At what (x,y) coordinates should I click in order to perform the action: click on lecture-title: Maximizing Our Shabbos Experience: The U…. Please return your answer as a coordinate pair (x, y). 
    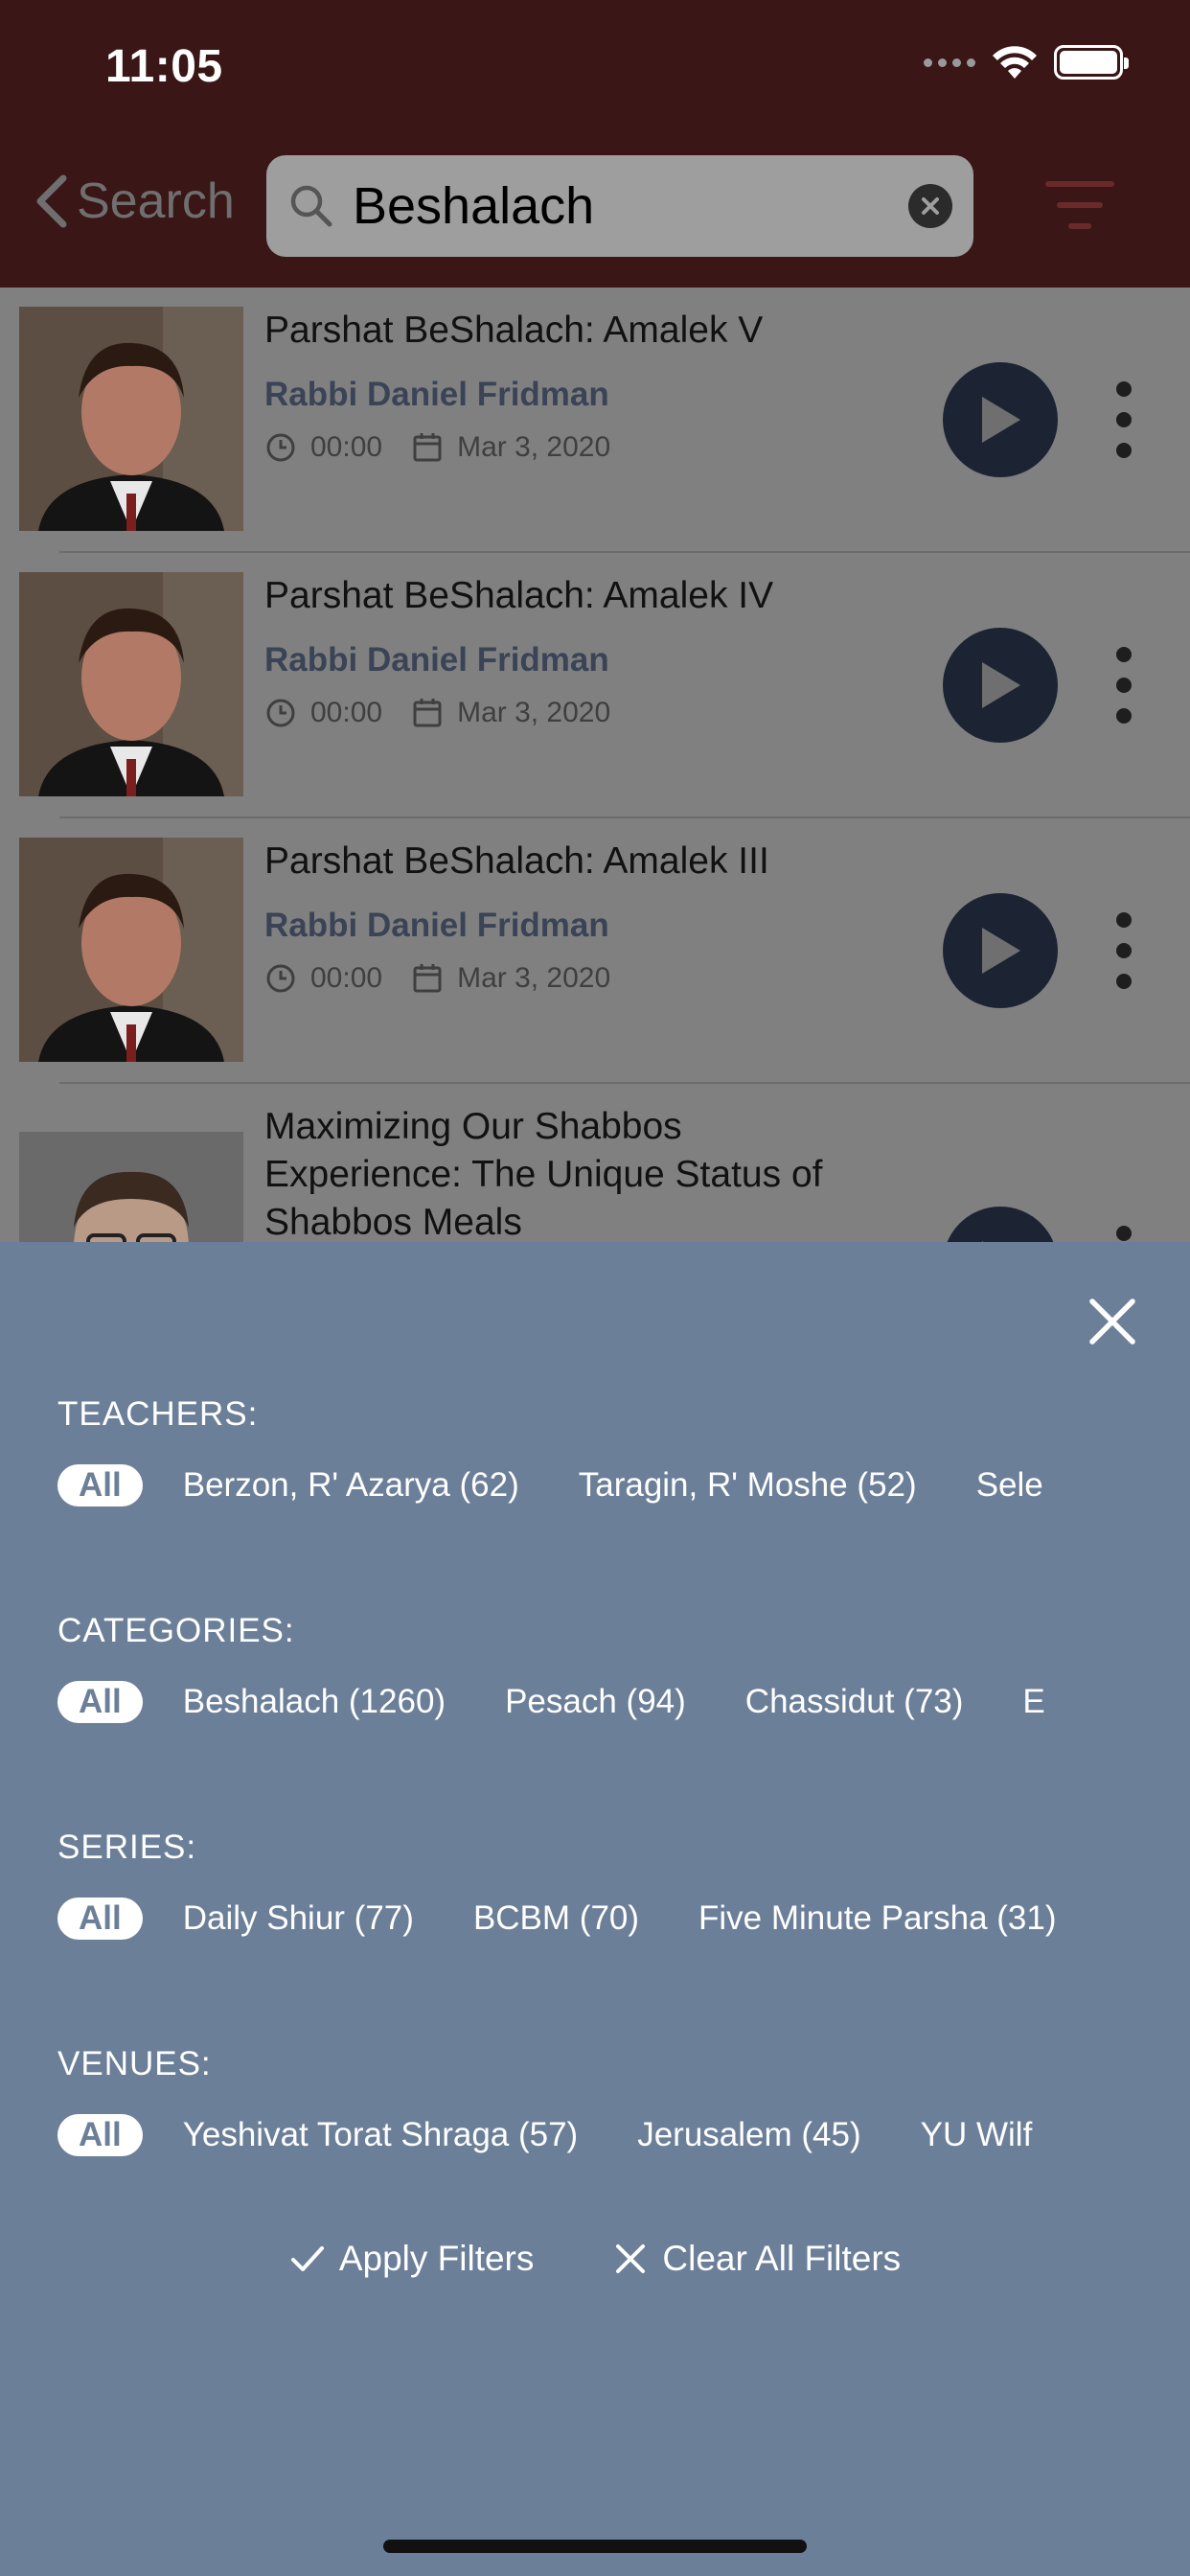
    Looking at the image, I should click on (543, 1174).